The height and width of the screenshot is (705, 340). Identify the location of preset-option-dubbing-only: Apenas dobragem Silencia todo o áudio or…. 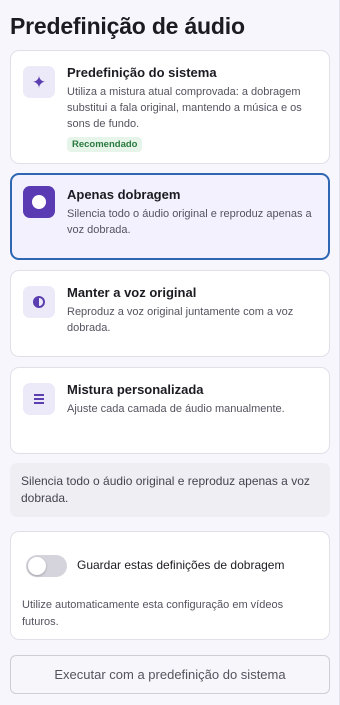
(170, 216).